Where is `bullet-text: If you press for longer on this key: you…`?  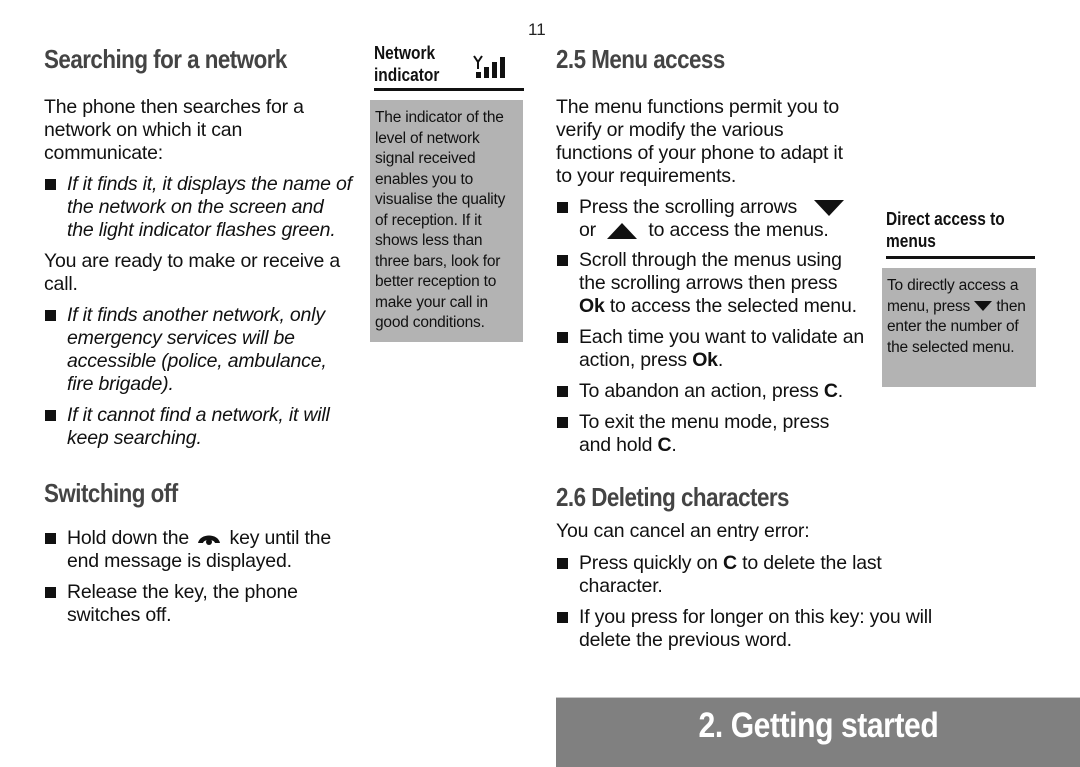 bullet-text: If you press for longer on this key: you… is located at coordinates (755, 628).